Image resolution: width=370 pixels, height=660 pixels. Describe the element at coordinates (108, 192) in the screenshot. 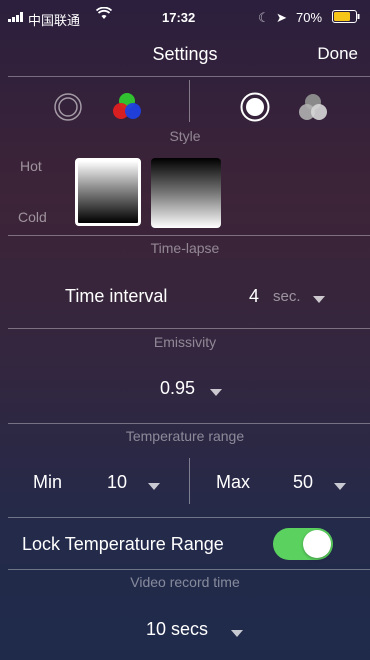

I see `white-hot-swatch` at that location.